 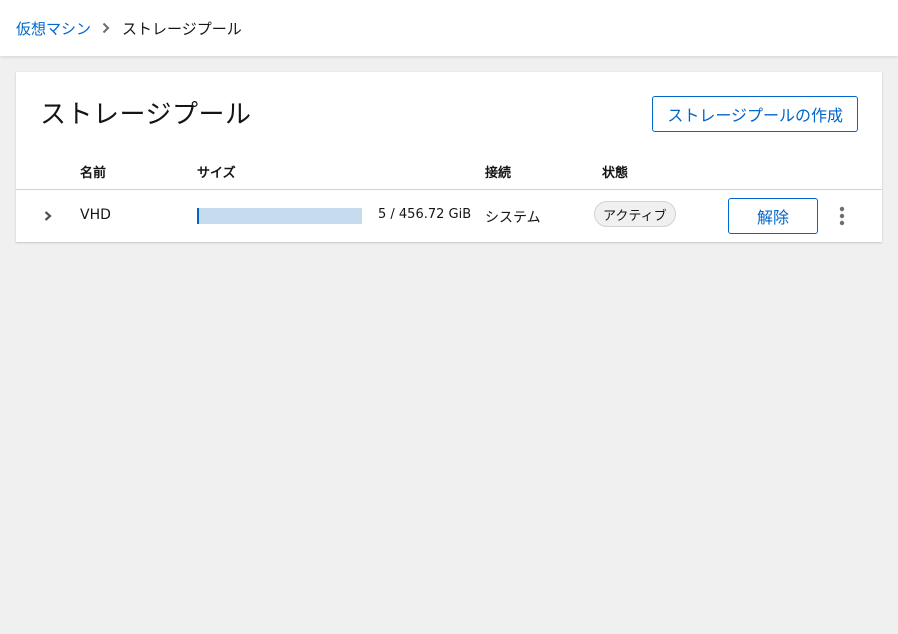 I want to click on table-row: VHD 5 / 456.72 GiB システム アクティブ 解除, so click(x=449, y=216).